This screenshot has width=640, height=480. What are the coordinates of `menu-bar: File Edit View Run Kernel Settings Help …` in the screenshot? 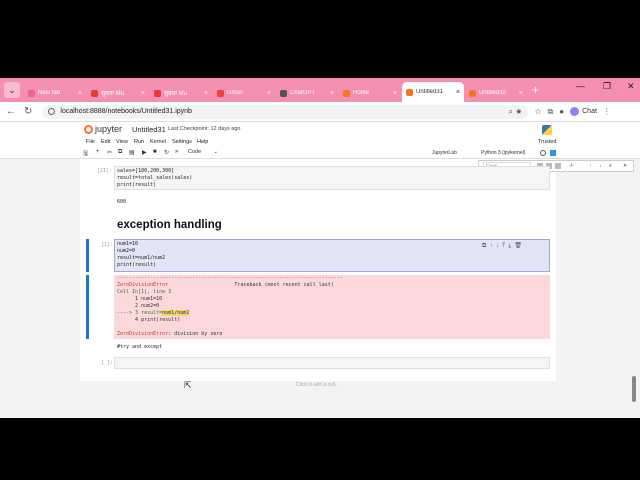 It's located at (320, 143).